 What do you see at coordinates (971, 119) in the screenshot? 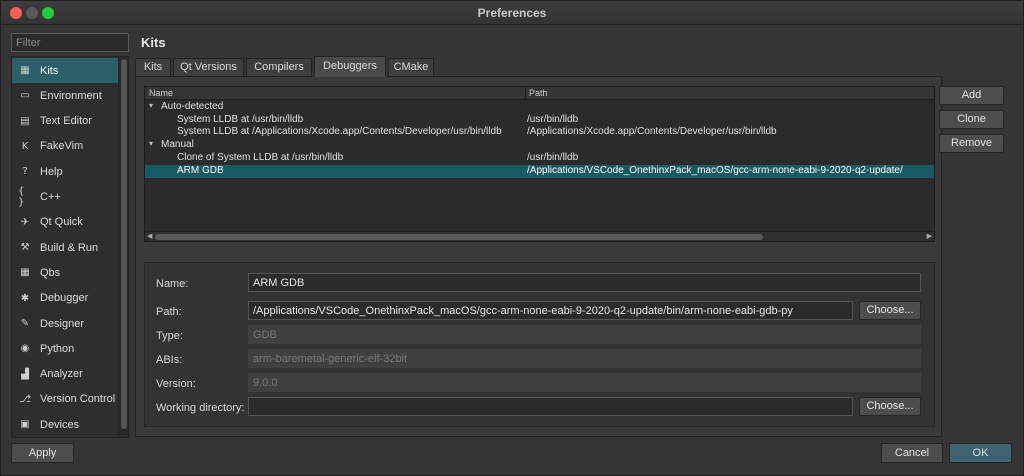
I see `clone-button: Clone` at bounding box center [971, 119].